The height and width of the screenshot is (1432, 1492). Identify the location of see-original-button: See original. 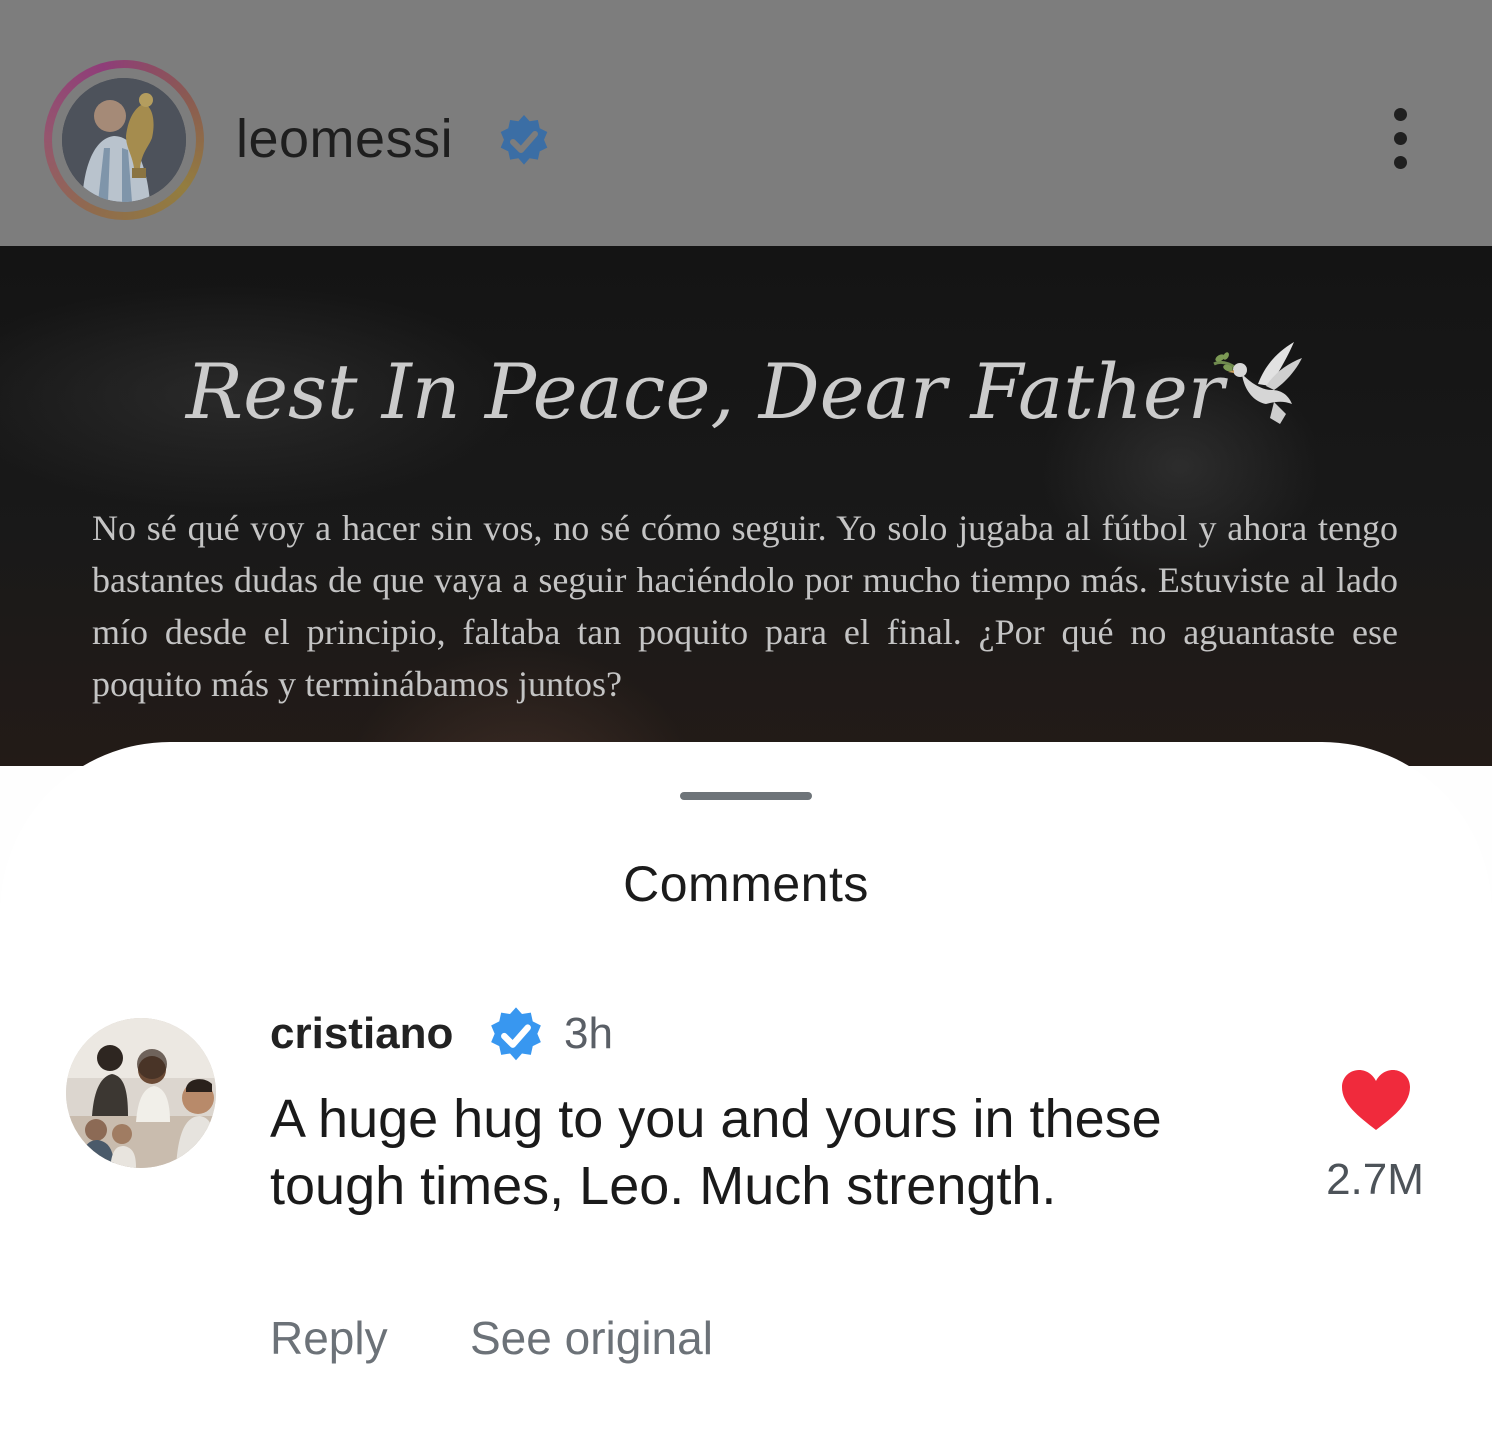
(591, 1338).